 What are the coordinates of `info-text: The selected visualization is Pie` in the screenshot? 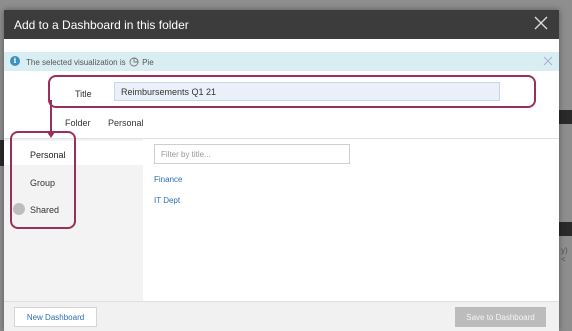 It's located at (90, 62).